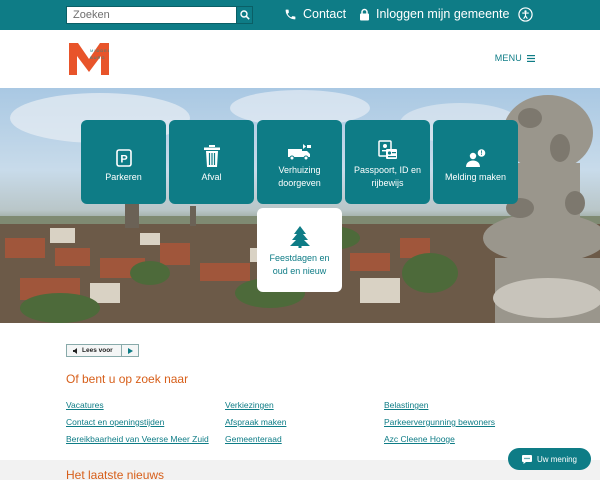  I want to click on tile-melding: ! Melding maken, so click(475, 162).